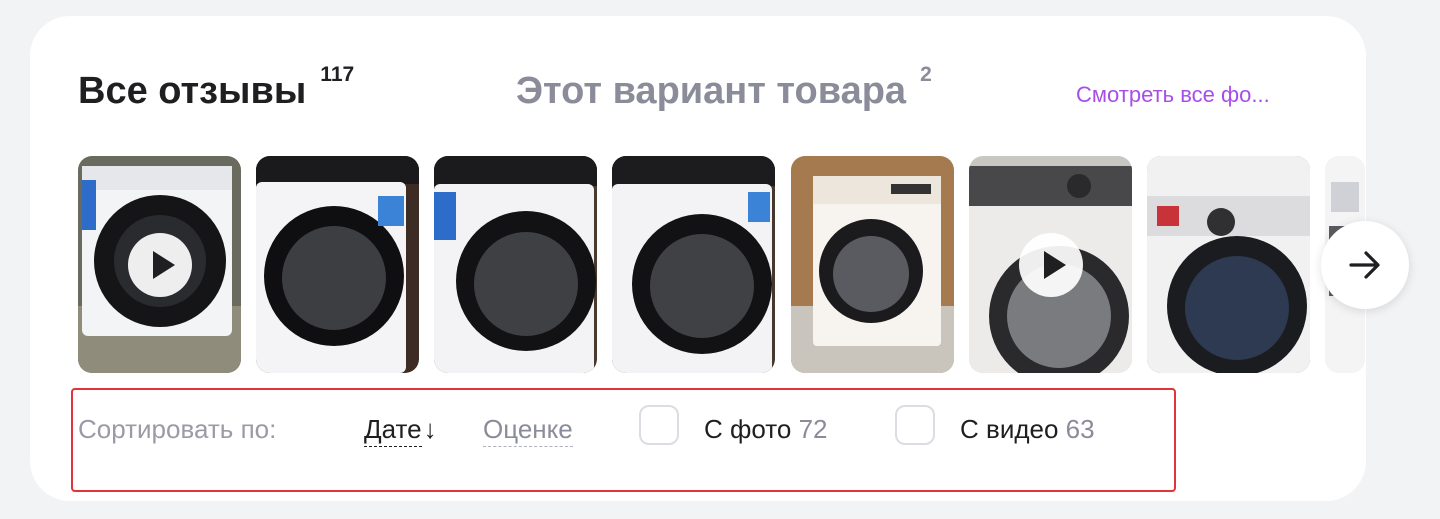  Describe the element at coordinates (926, 74) in the screenshot. I see `tab-this-variant-count: 2` at that location.